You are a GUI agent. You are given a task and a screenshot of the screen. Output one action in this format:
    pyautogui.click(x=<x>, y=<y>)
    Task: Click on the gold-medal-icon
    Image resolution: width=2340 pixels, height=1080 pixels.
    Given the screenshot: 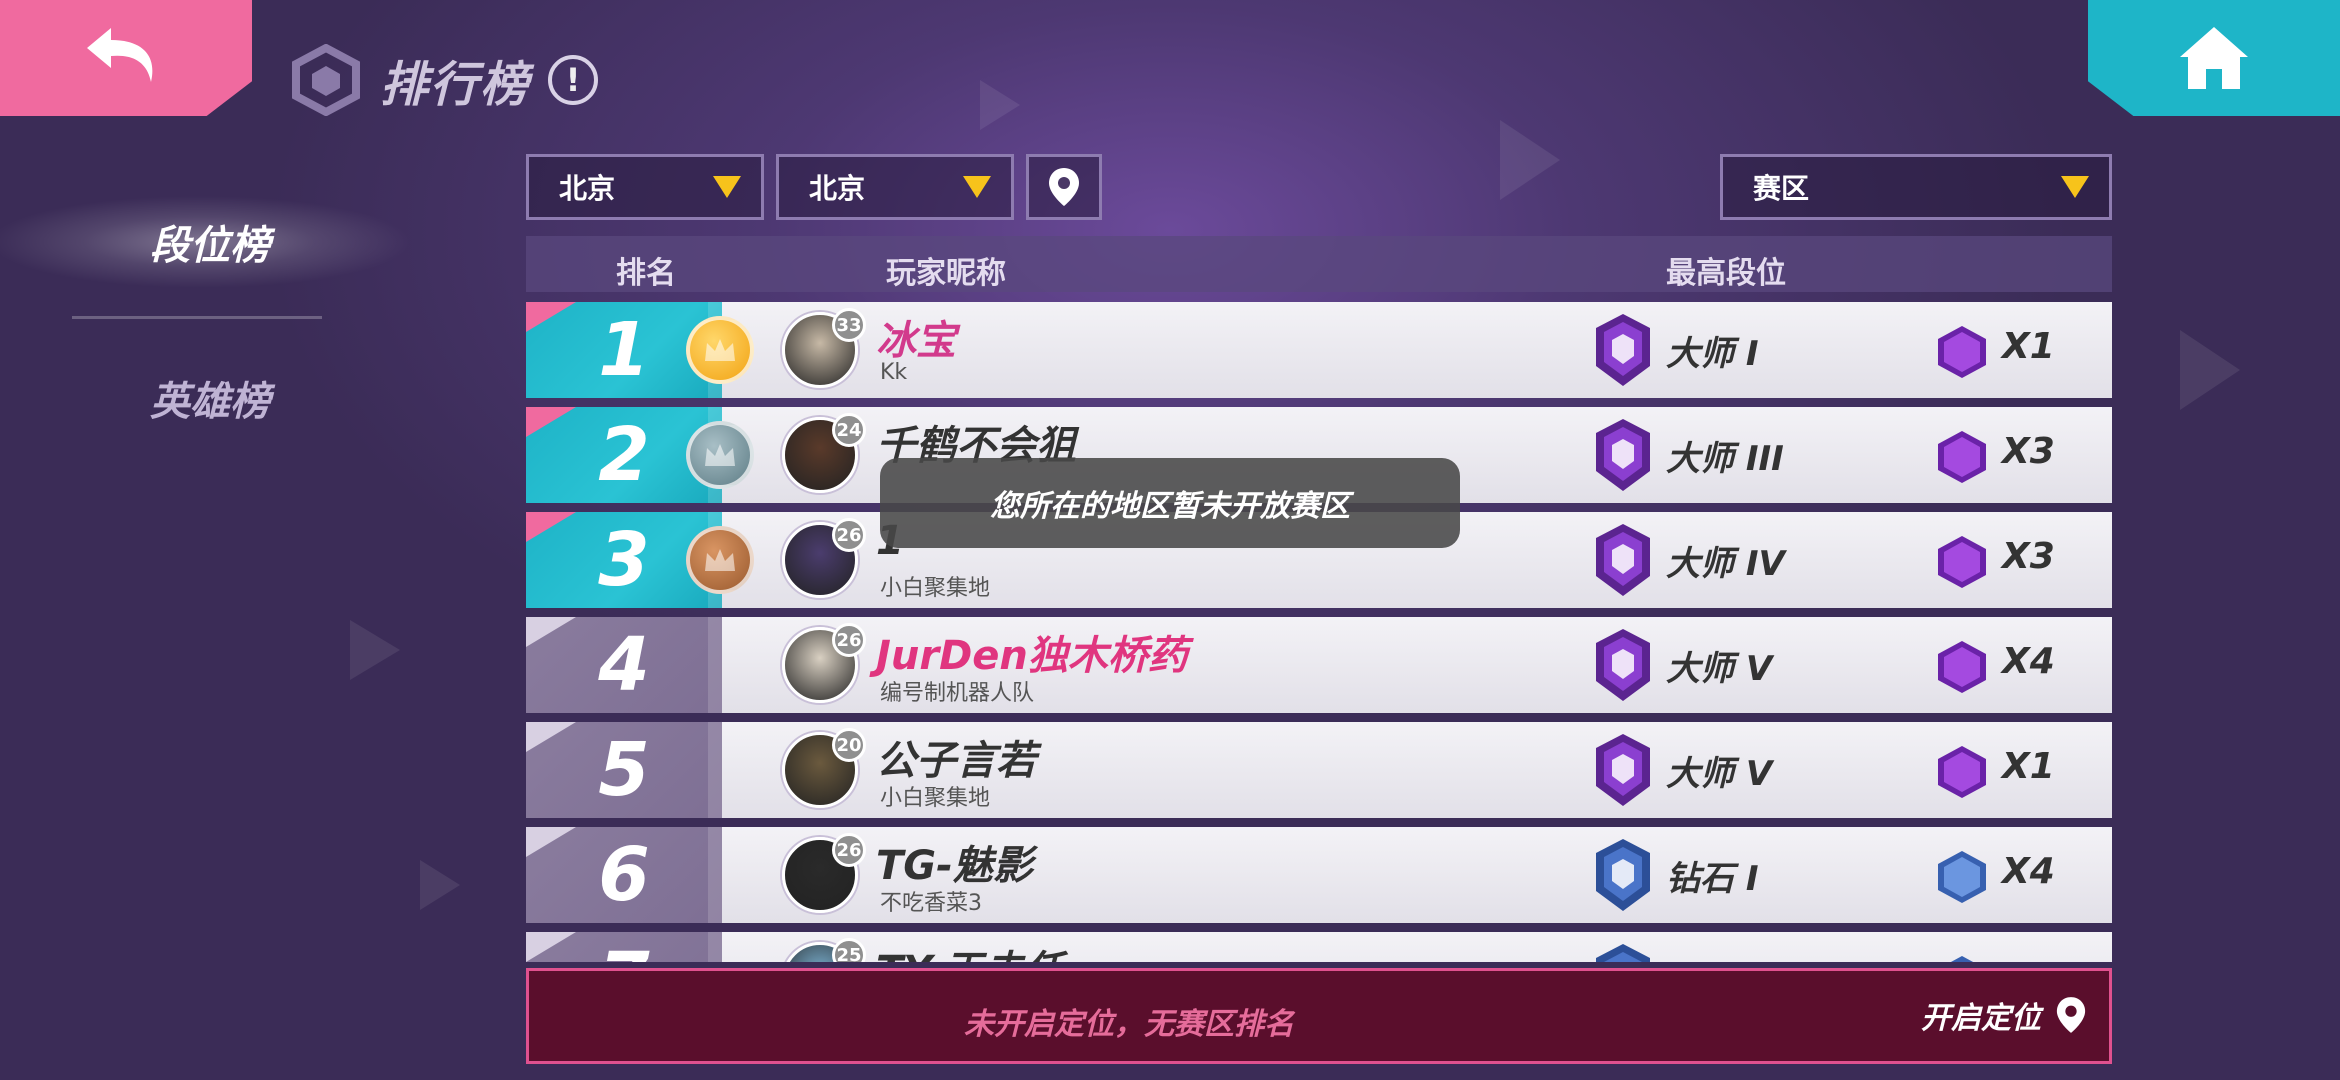 What is the action you would take?
    pyautogui.click(x=720, y=350)
    